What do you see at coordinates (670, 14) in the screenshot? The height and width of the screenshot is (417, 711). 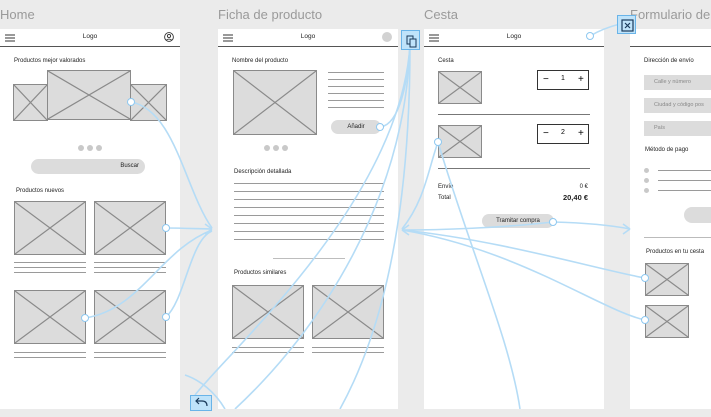 I see `frame-title-formulario: Formulario de c` at bounding box center [670, 14].